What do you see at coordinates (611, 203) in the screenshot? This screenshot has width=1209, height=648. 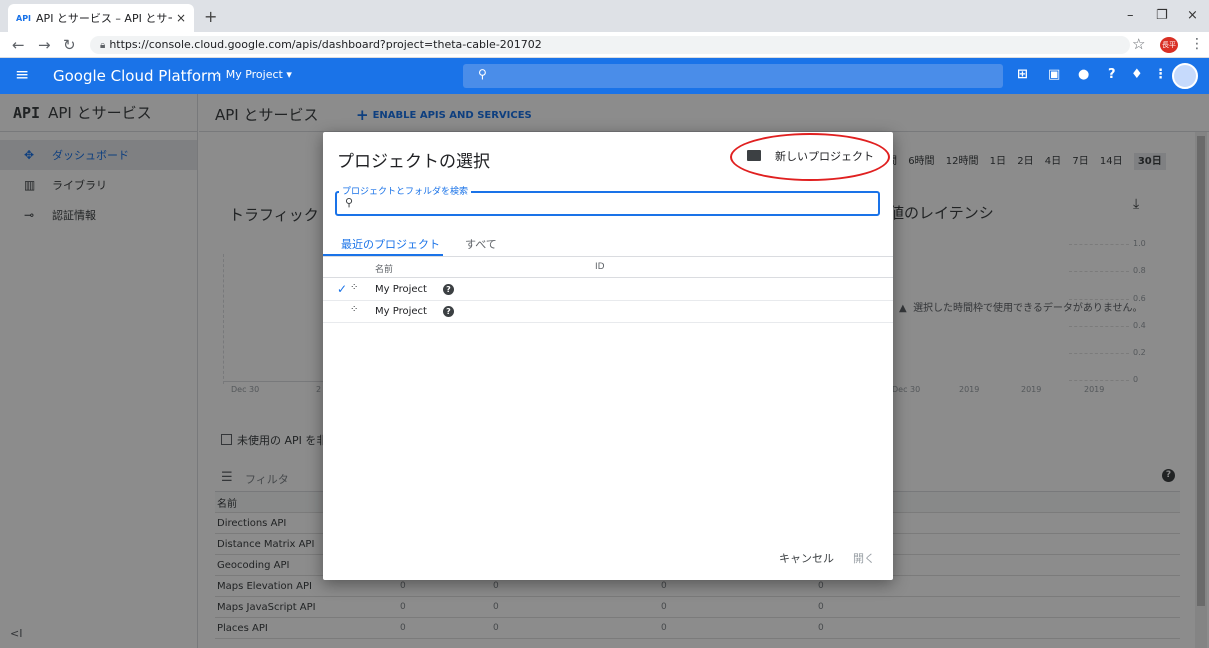 I see `project-search-input` at bounding box center [611, 203].